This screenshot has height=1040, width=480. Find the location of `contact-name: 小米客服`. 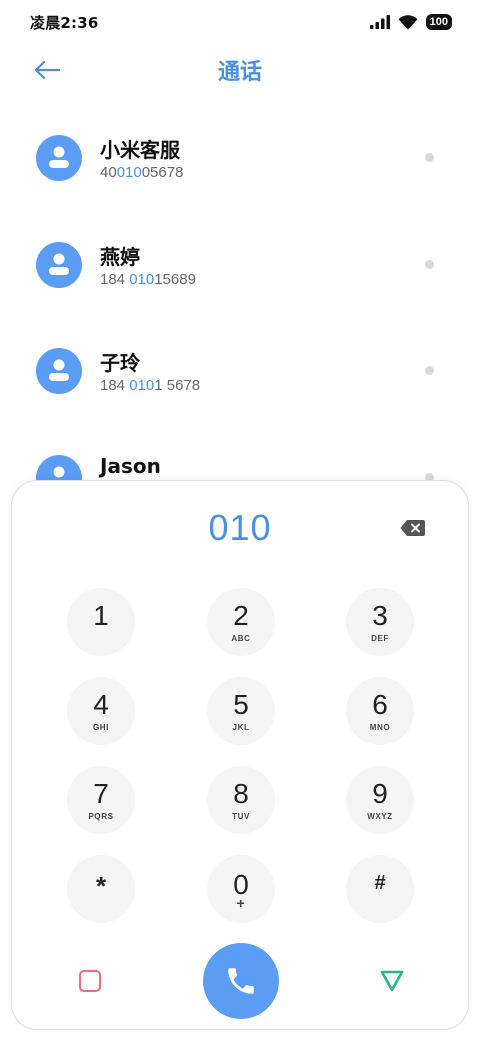

contact-name: 小米客服 is located at coordinates (140, 150).